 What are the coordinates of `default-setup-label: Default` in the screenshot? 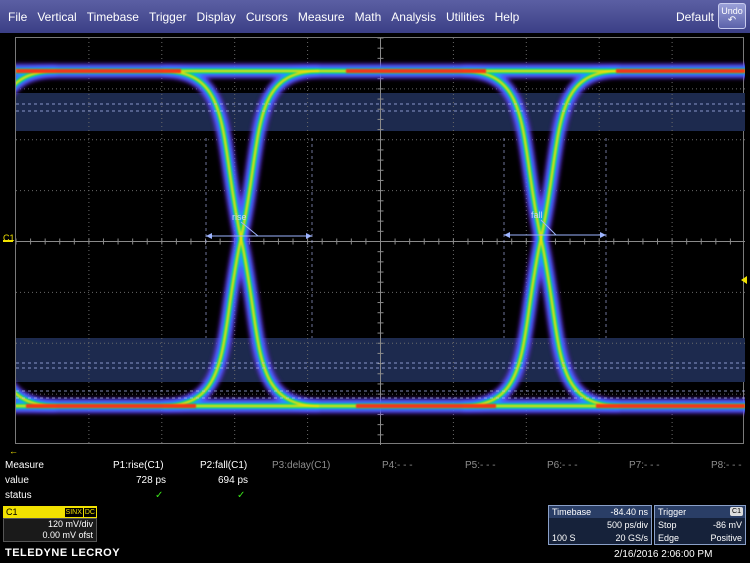 It's located at (695, 17).